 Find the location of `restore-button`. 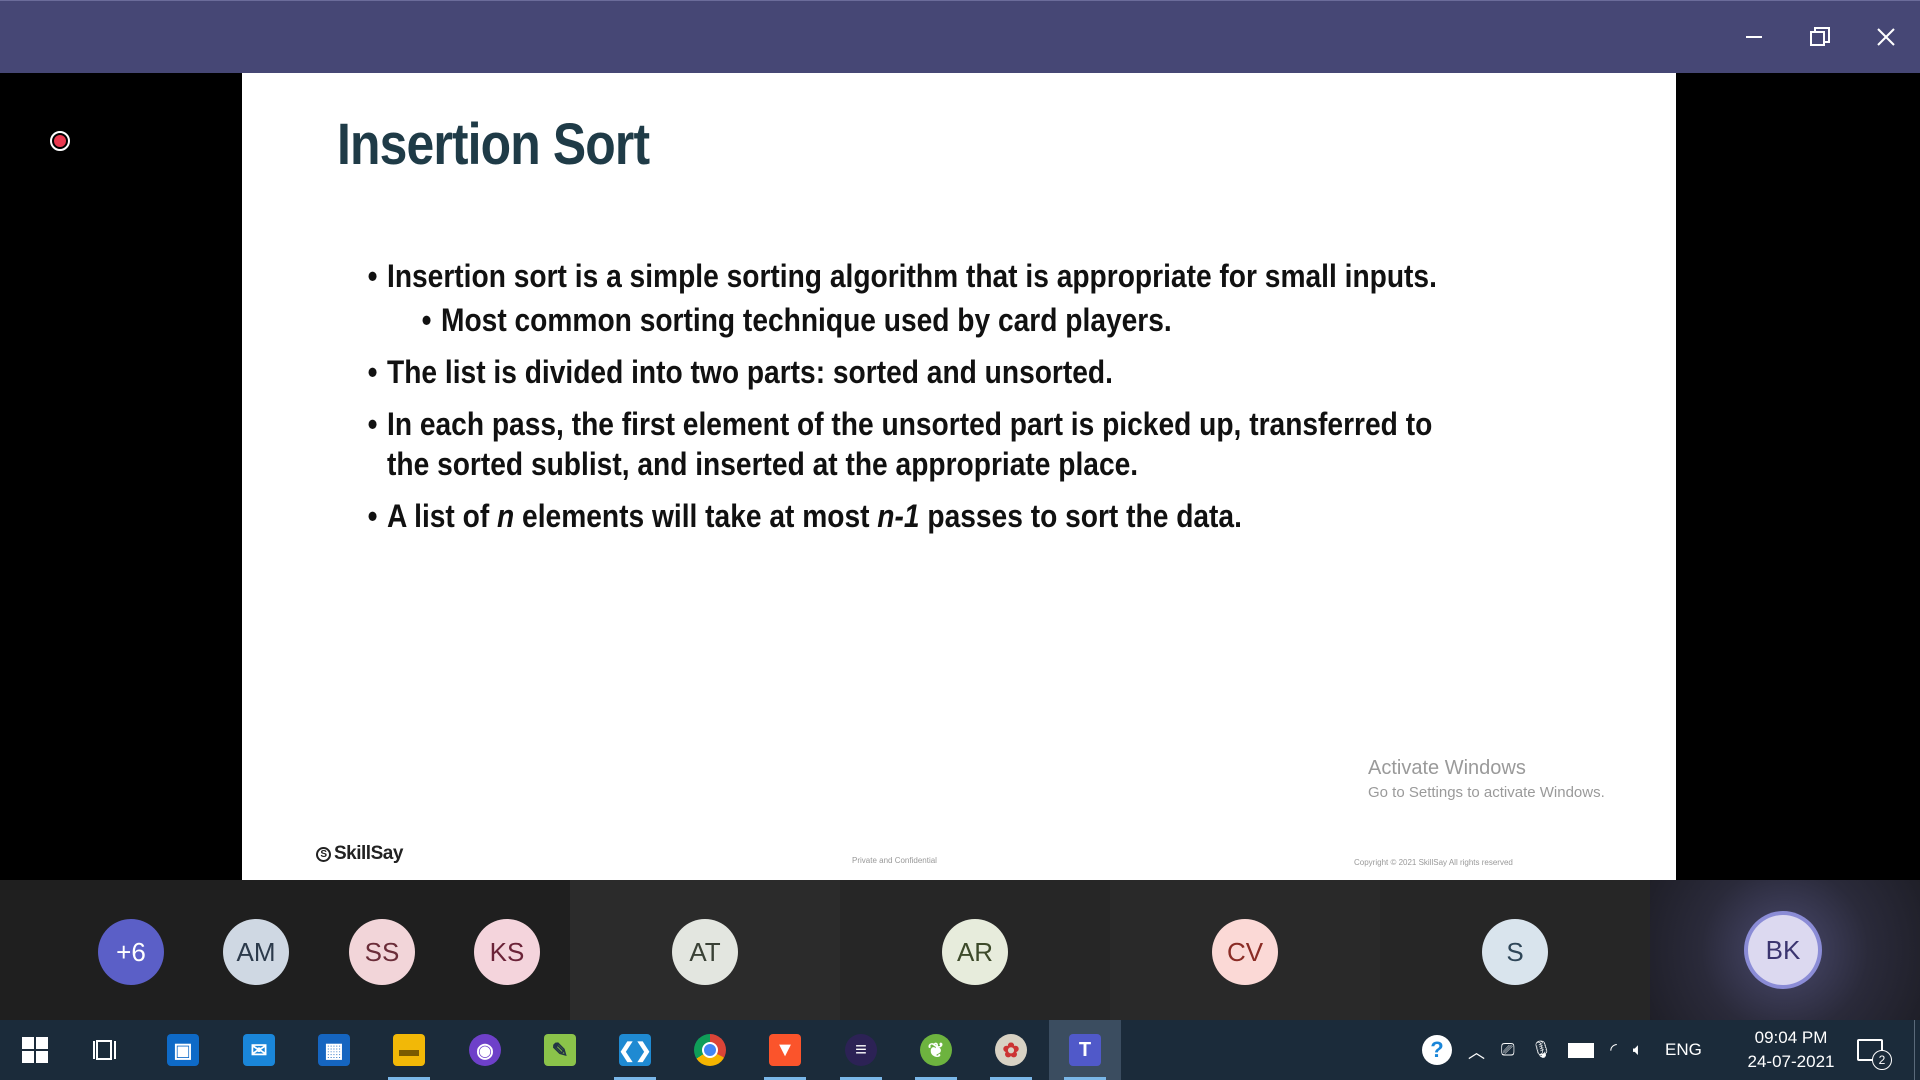

restore-button is located at coordinates (1820, 37).